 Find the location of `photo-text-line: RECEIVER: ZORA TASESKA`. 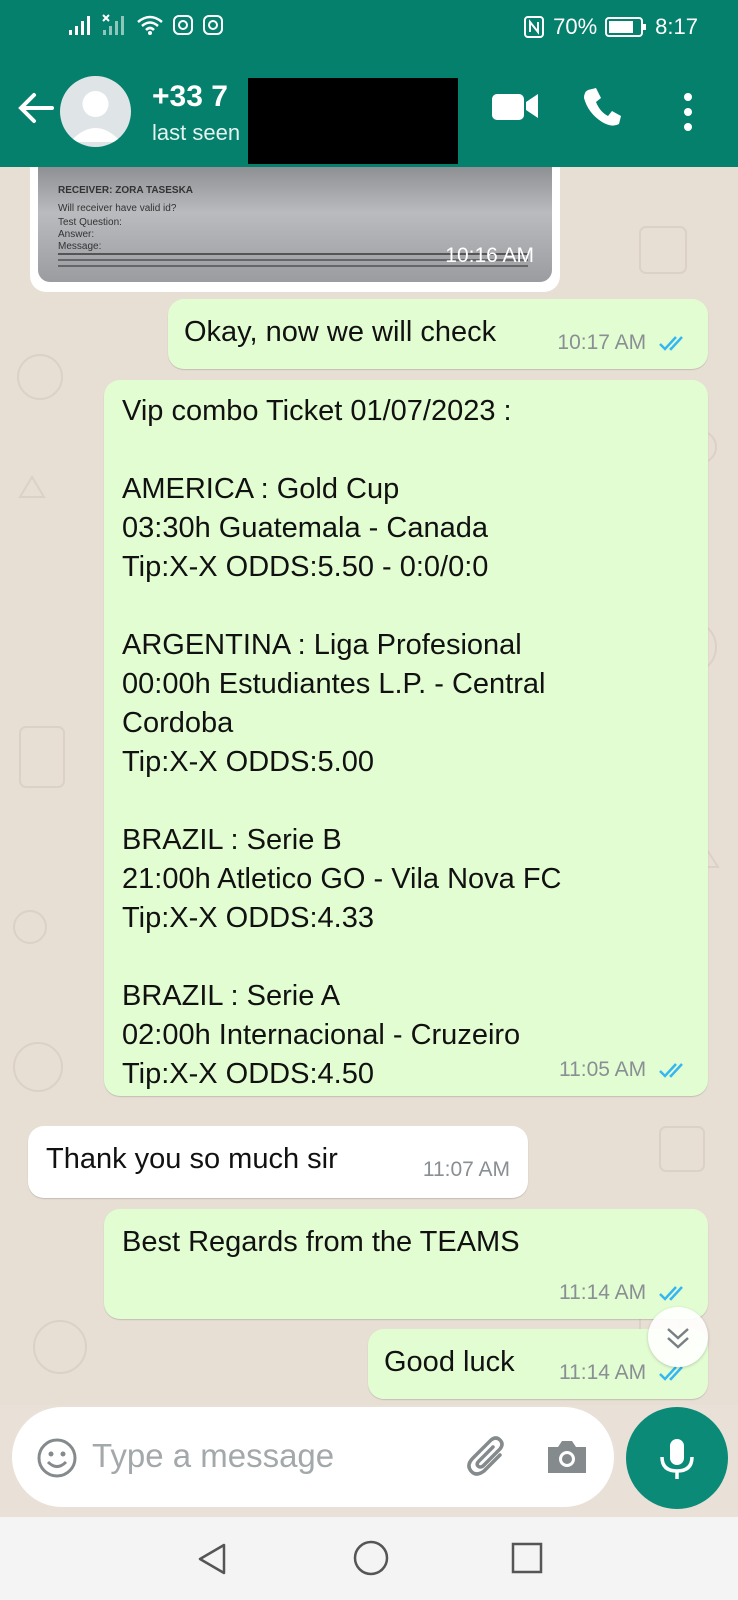

photo-text-line: RECEIVER: ZORA TASESKA is located at coordinates (126, 190).